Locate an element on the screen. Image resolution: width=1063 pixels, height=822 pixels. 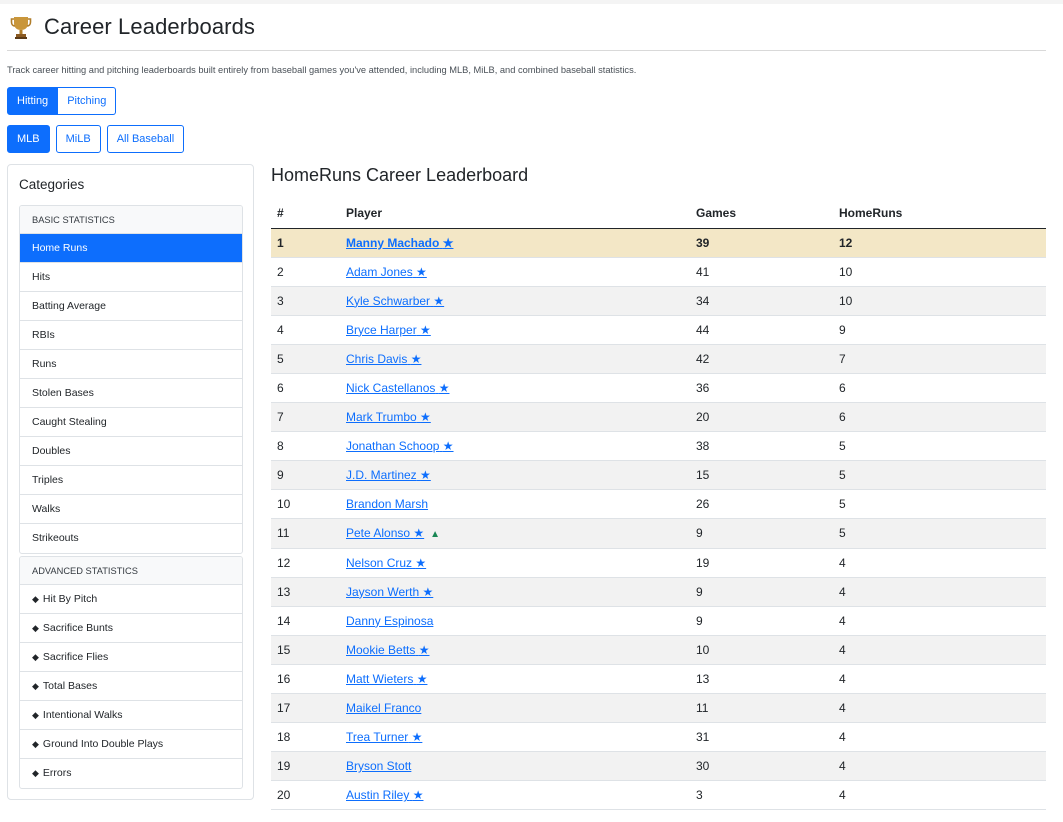
sidebar-item-rbis: RBIs is located at coordinates (131, 335).